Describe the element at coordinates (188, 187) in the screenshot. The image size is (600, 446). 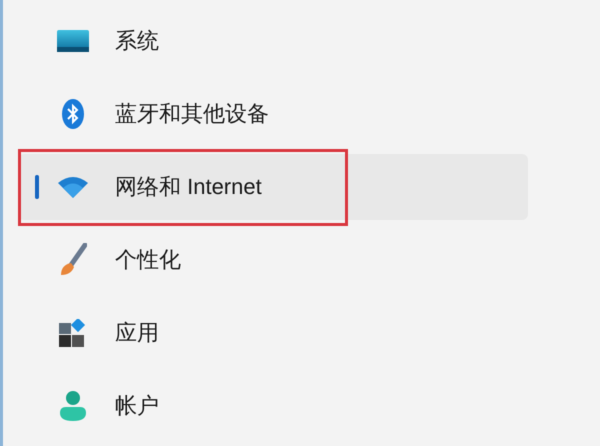
I see `item-label: 网络和 Internet` at that location.